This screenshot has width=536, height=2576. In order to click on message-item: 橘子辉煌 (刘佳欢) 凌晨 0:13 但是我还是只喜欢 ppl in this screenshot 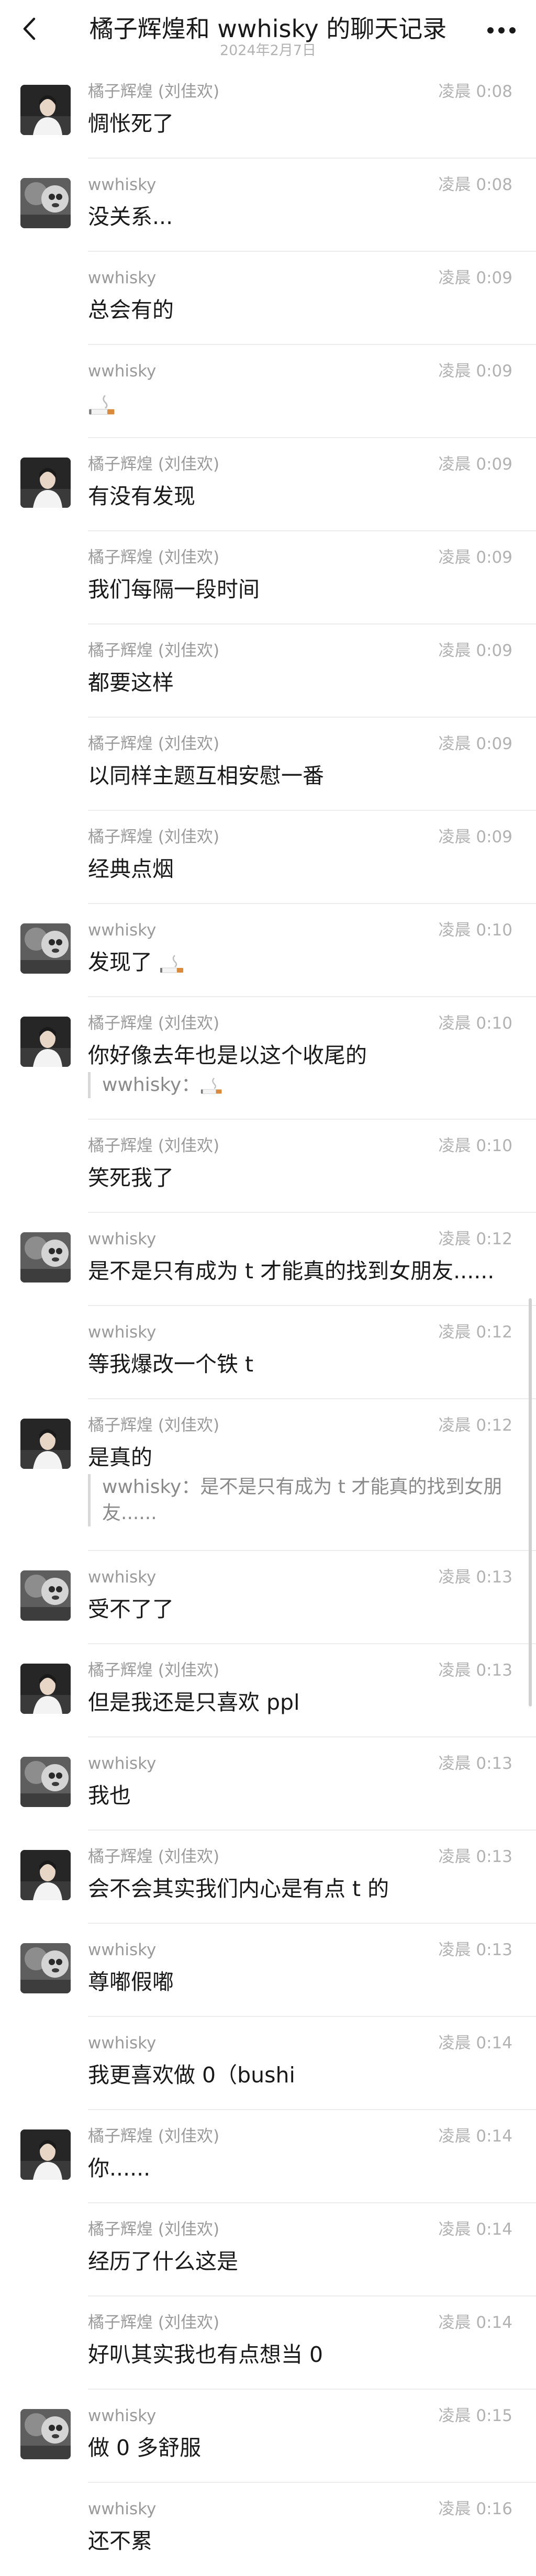, I will do `click(268, 1690)`.